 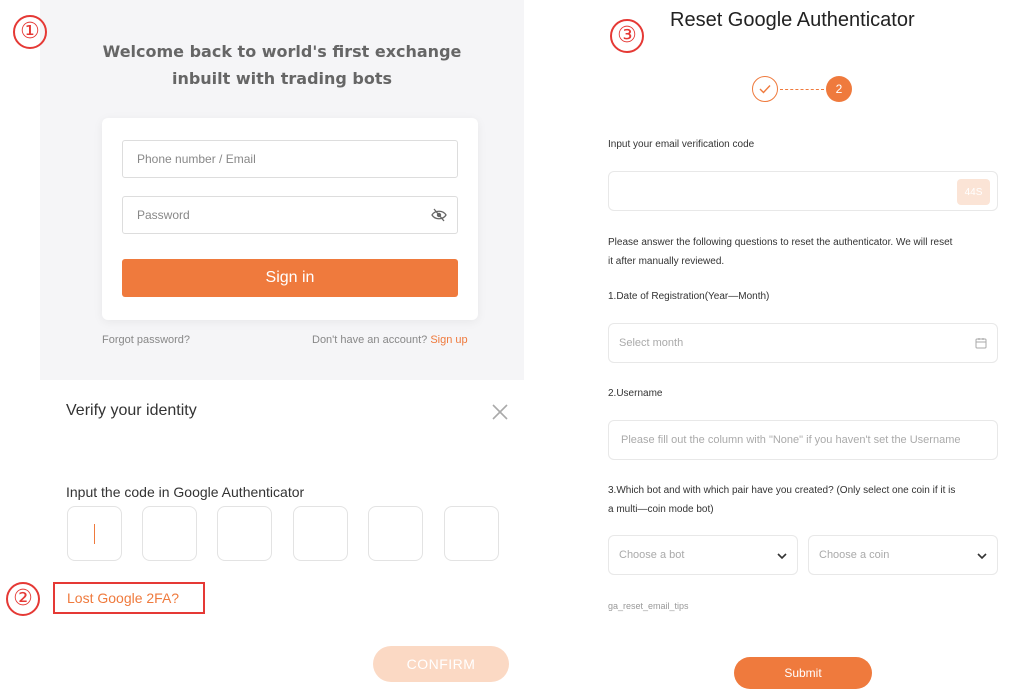 I want to click on close-icon, so click(x=500, y=412).